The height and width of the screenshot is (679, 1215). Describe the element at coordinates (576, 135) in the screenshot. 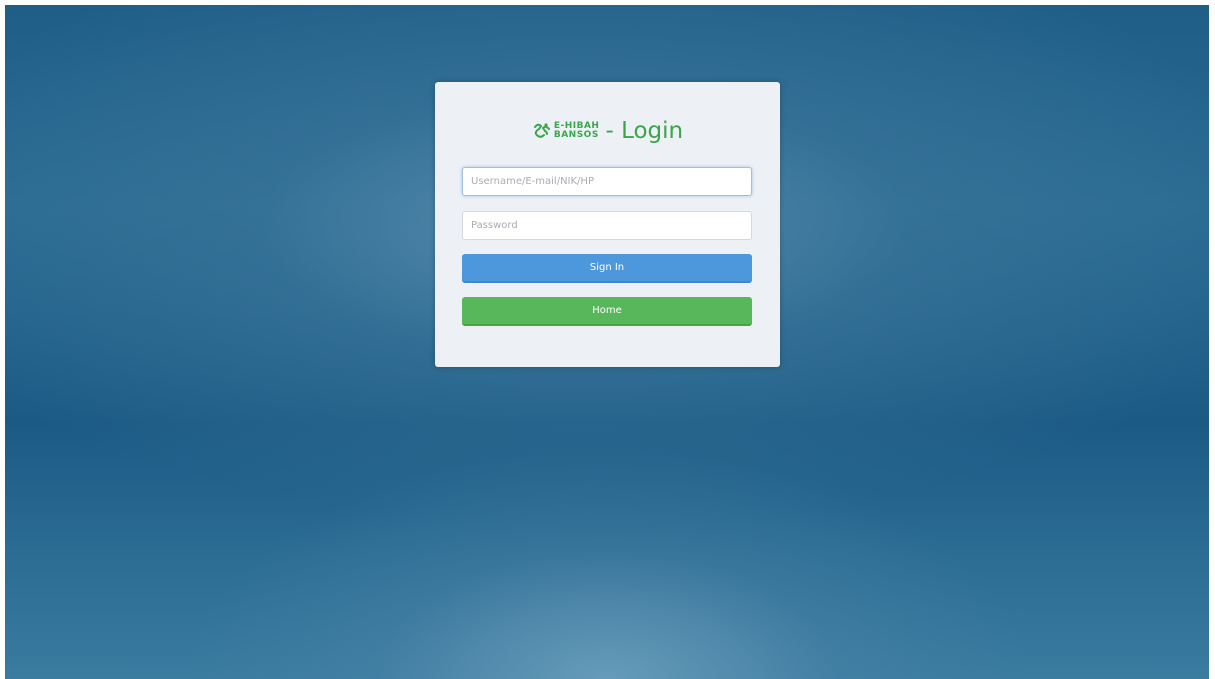

I see `logo-text-line2: BANSOS` at that location.